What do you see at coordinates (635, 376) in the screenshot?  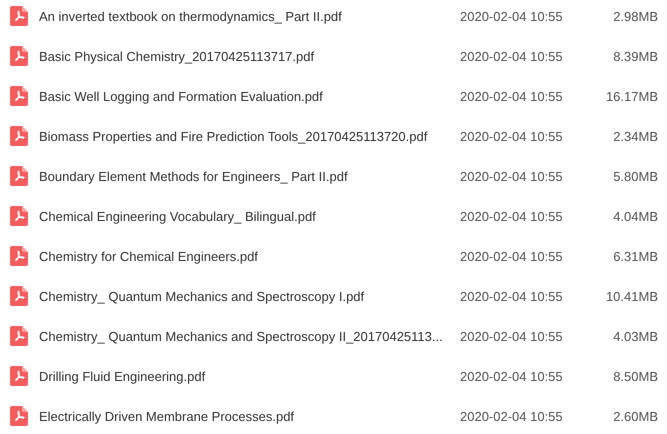 I see `file-size: 8.50MB` at bounding box center [635, 376].